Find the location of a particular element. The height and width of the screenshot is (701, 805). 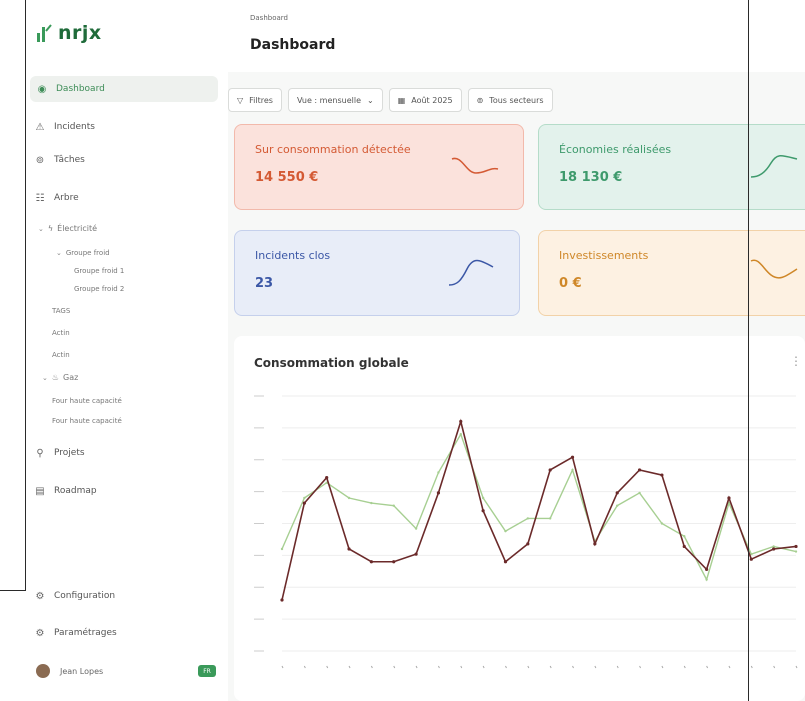

breadcrumb: Dashboard is located at coordinates (269, 18).